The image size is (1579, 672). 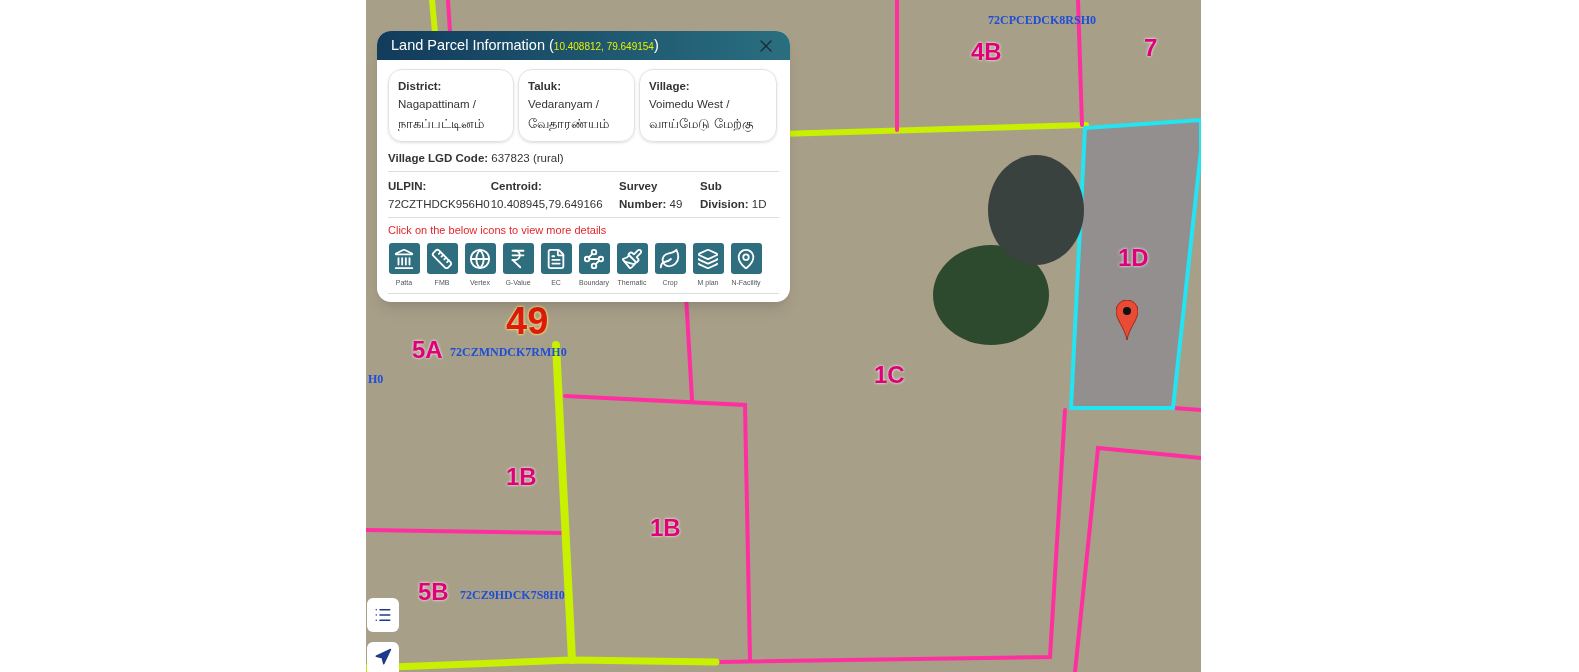 I want to click on card-value: Voimedu West /, so click(x=690, y=105).